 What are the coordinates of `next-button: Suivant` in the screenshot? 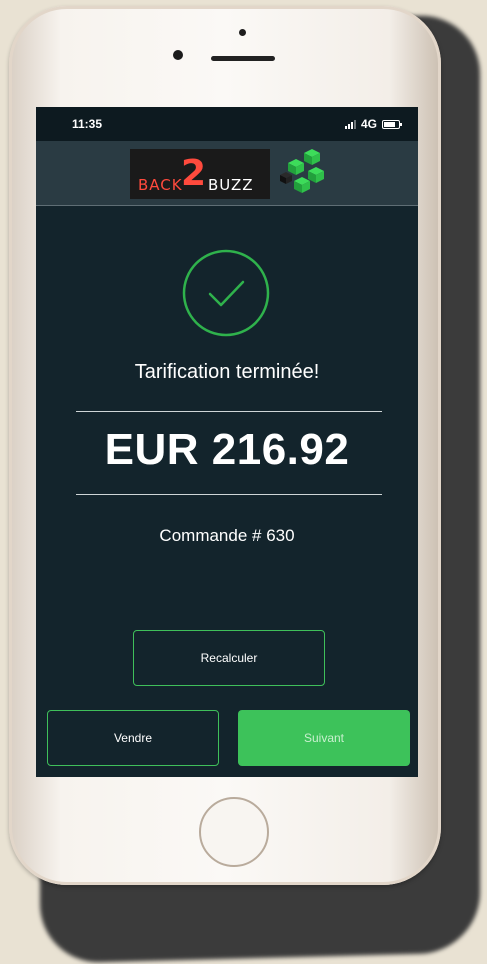 It's located at (324, 738).